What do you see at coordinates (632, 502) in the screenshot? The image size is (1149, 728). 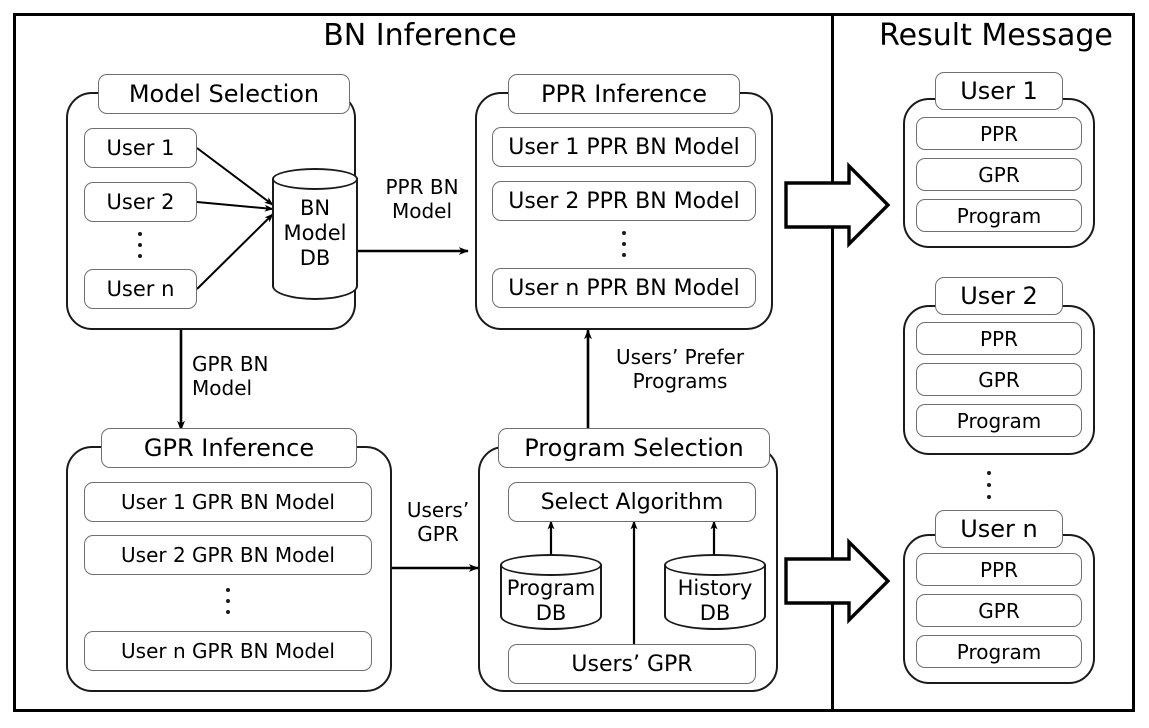 I see `select-algorithm-row: Select Algorithm` at bounding box center [632, 502].